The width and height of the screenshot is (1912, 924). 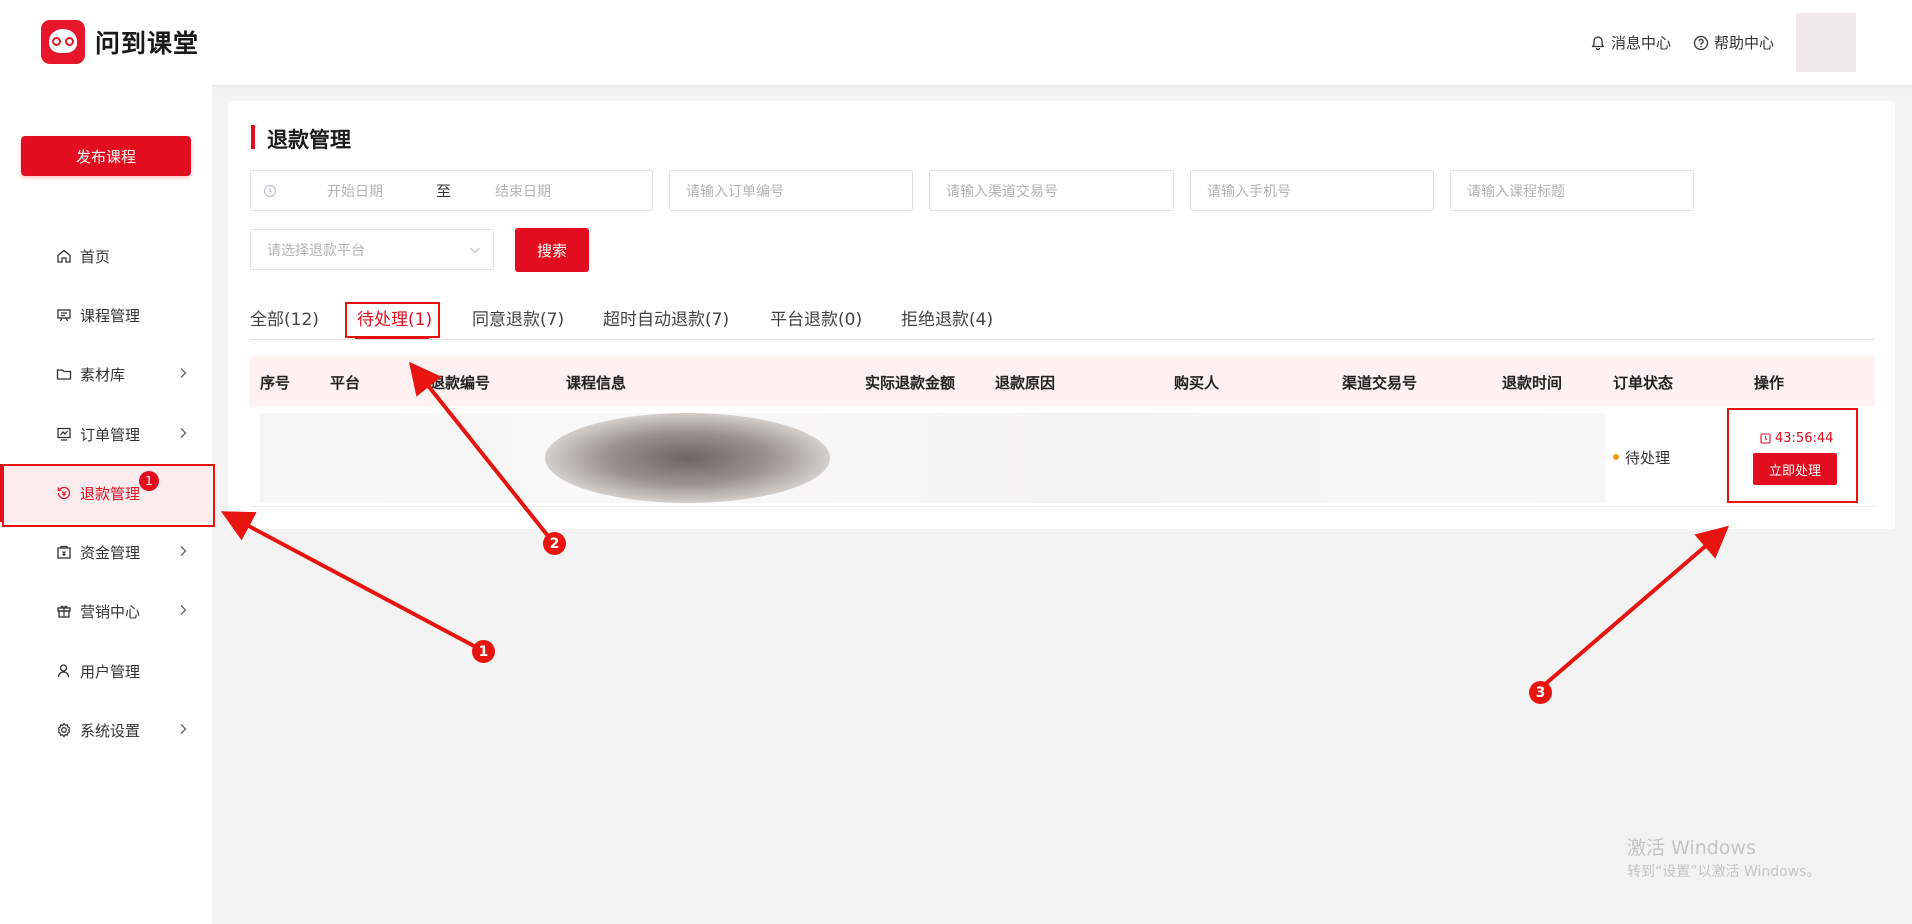 What do you see at coordinates (479, 449) in the screenshot?
I see `arrow-to-pending-tab` at bounding box center [479, 449].